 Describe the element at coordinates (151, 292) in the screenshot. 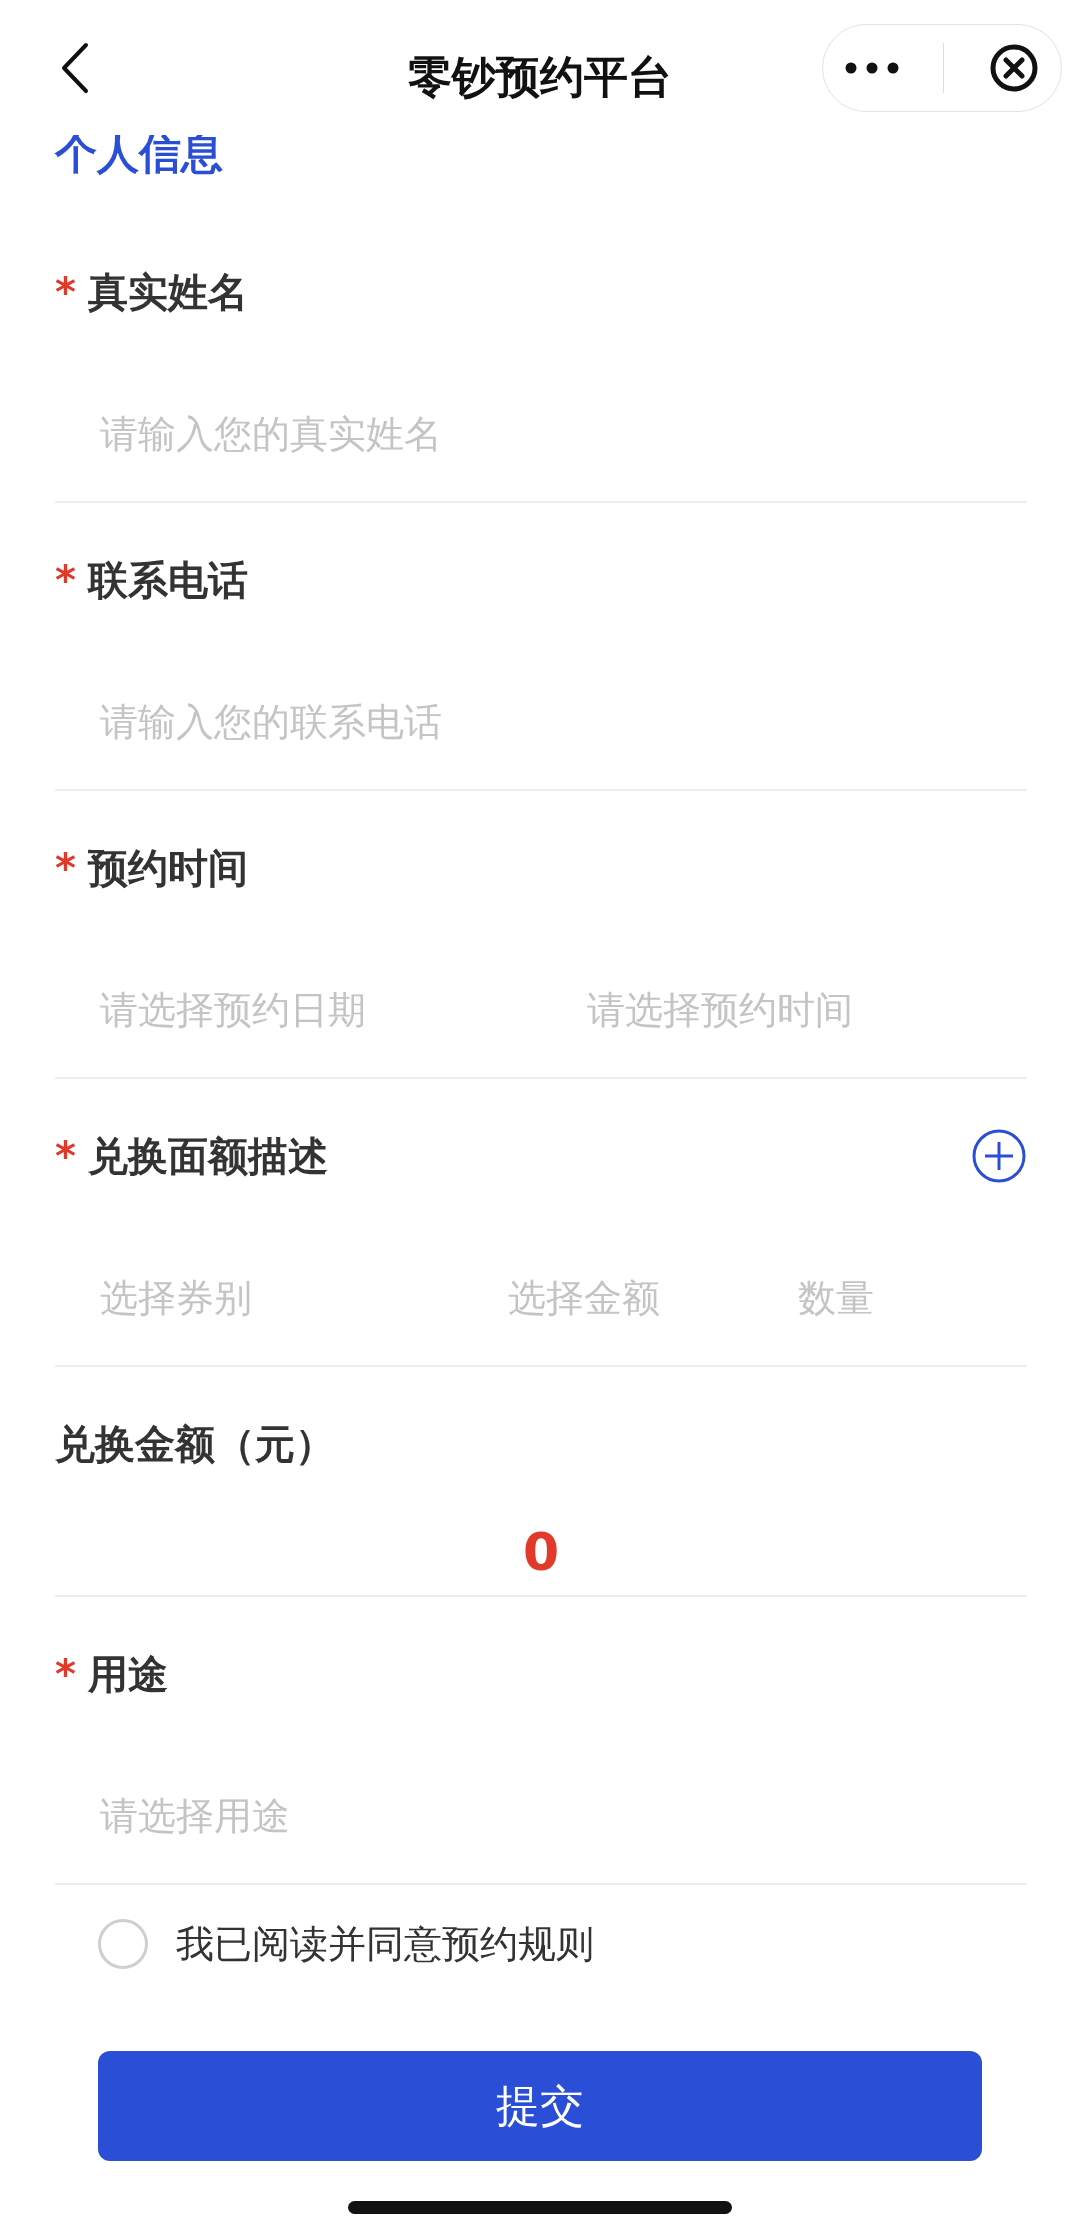

I see `field-label: * 真实姓名` at that location.